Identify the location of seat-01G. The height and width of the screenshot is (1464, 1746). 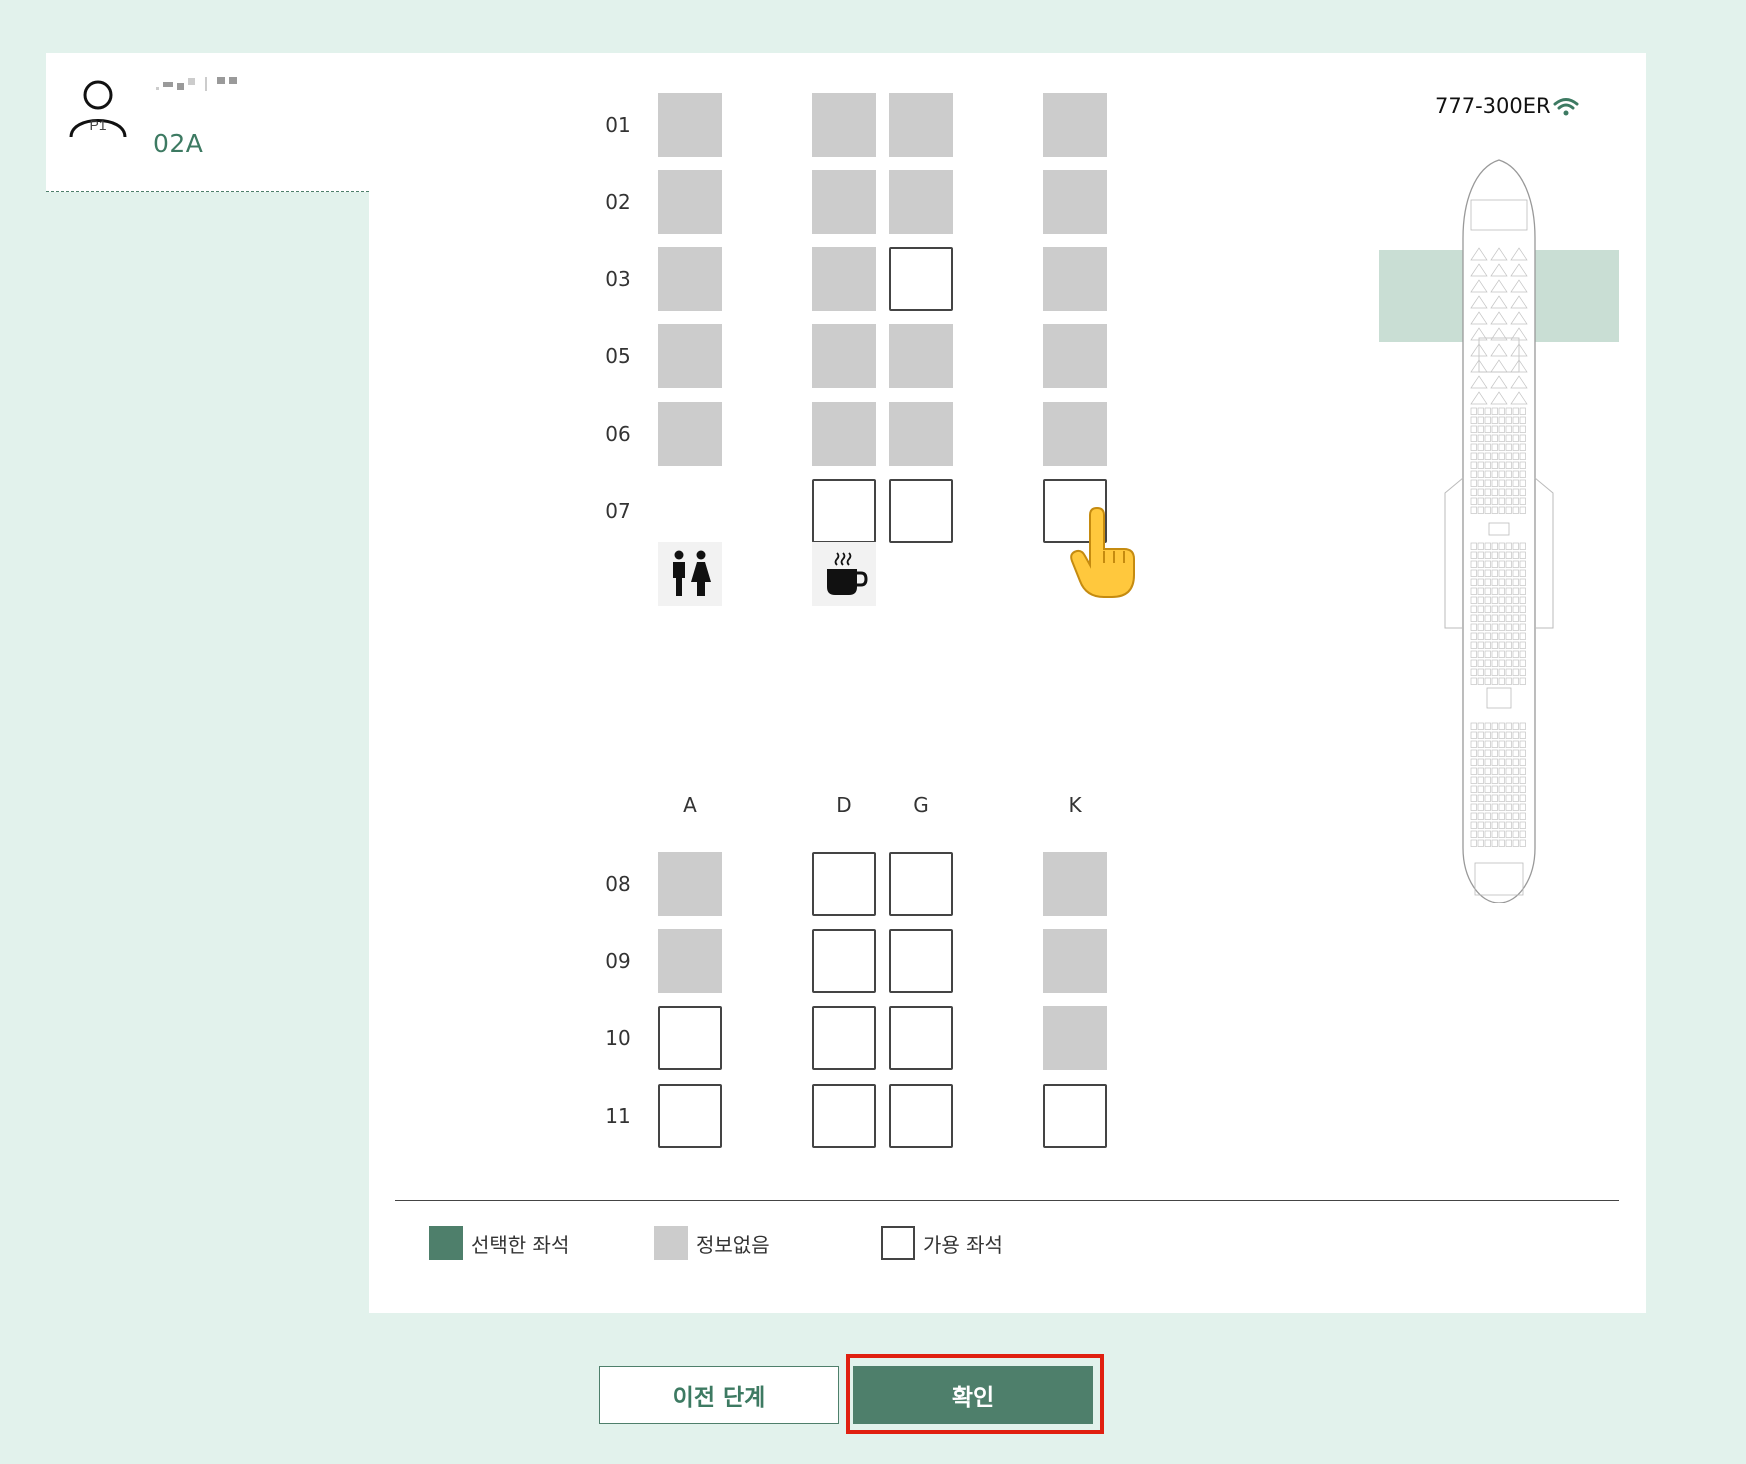
(921, 125).